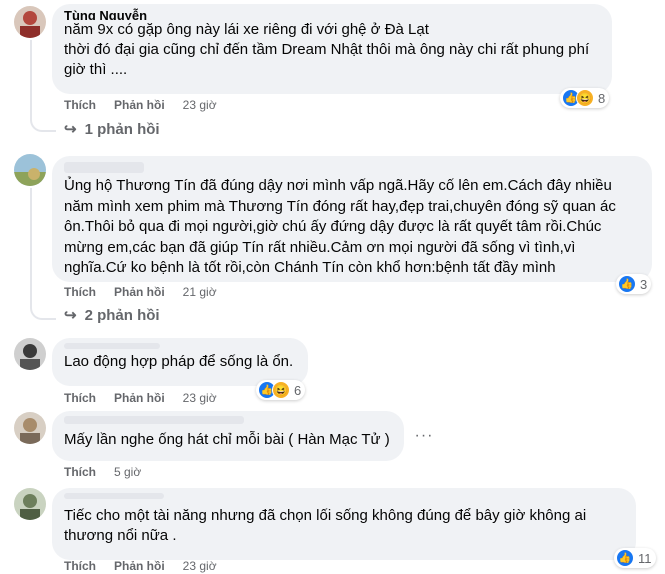 The height and width of the screenshot is (574, 665). What do you see at coordinates (602, 98) in the screenshot?
I see `reaction-count: 8` at bounding box center [602, 98].